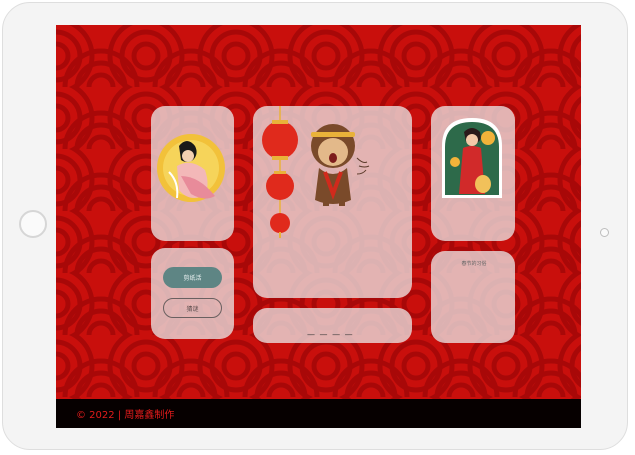  I want to click on card-monkey-king, so click(332, 202).